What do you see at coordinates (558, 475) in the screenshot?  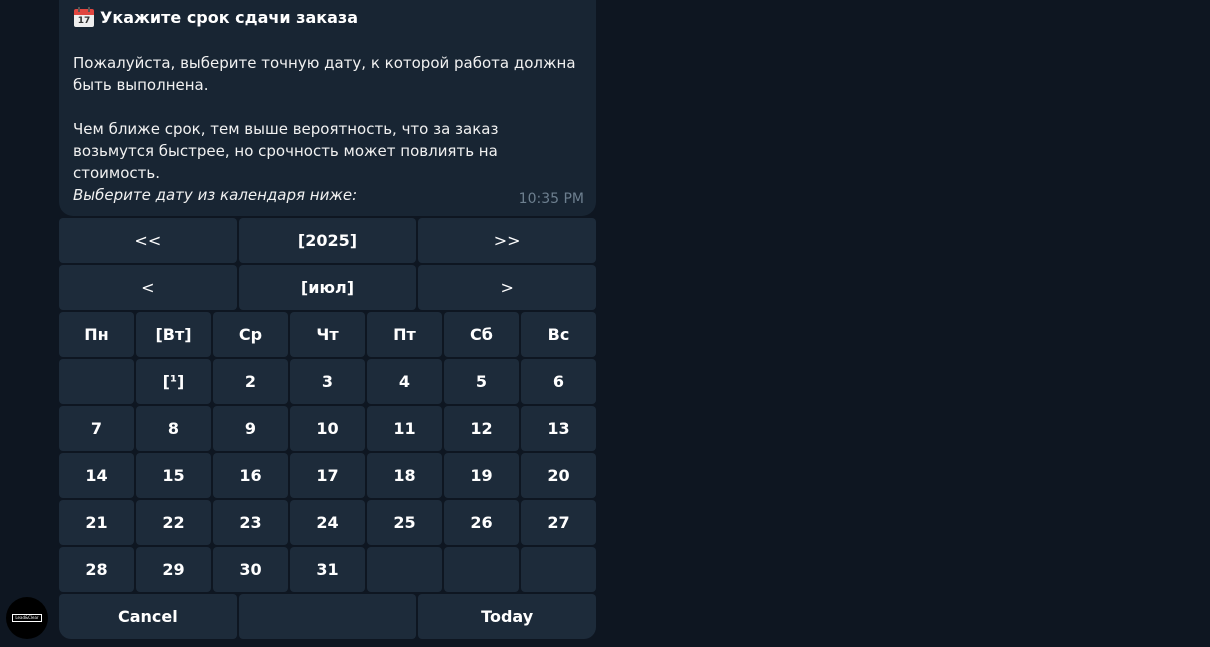 I see `day-button: 20` at bounding box center [558, 475].